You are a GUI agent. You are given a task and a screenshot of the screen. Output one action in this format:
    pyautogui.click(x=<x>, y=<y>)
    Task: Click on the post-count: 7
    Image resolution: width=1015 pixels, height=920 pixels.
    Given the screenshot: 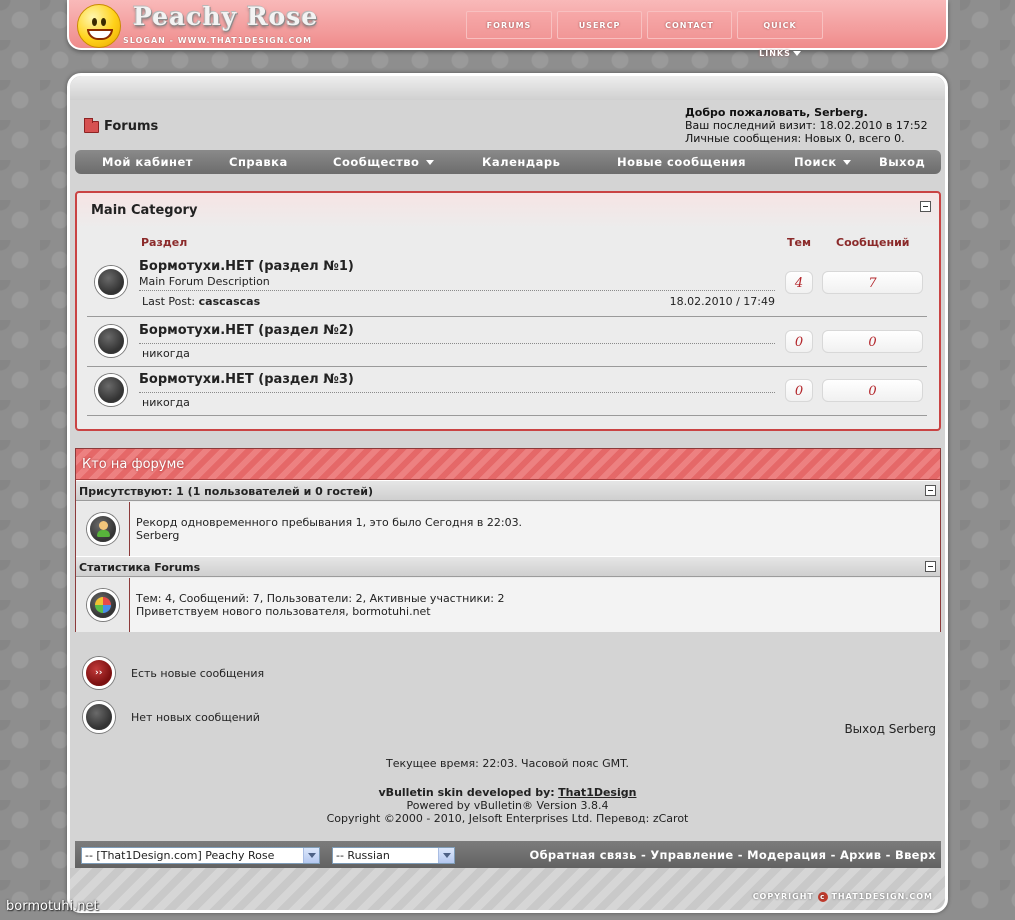 What is the action you would take?
    pyautogui.click(x=872, y=282)
    